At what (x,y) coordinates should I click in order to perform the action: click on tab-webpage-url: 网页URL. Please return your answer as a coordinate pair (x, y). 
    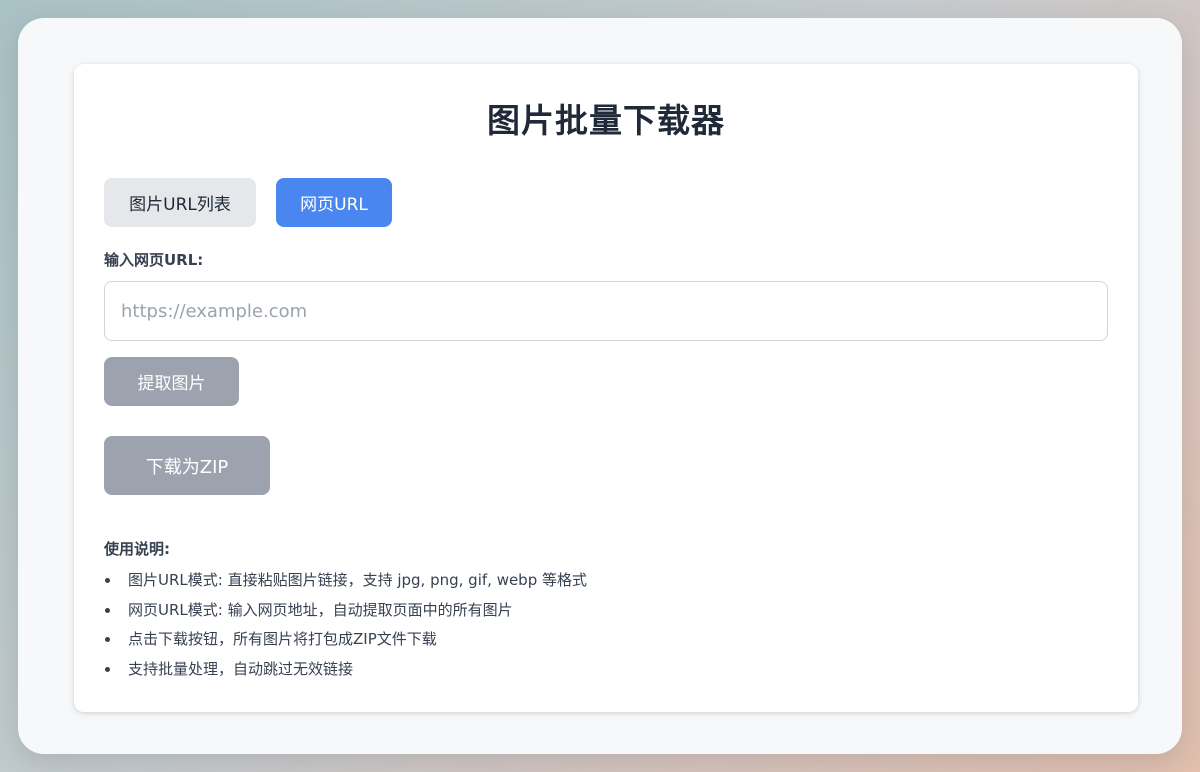
    Looking at the image, I should click on (334, 202).